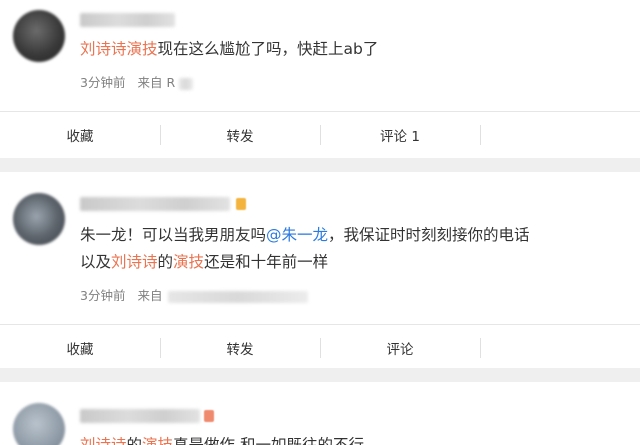 Image resolution: width=640 pixels, height=445 pixels. I want to click on post-text: 刘诗诗演技现在这么尴尬了吗，快赶上ab了, so click(229, 49).